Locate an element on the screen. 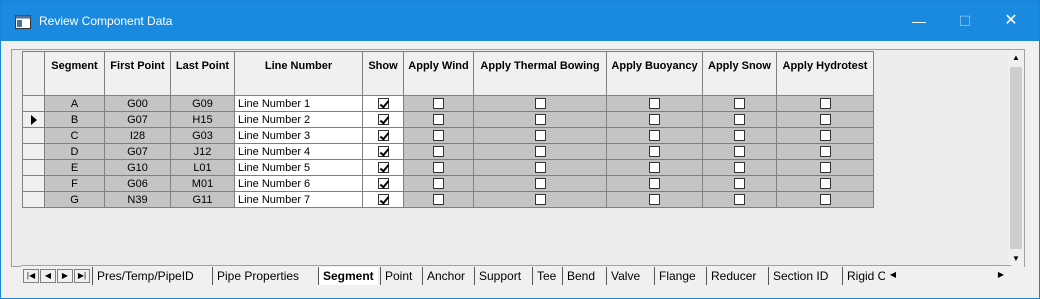 This screenshot has height=299, width=1040. table-row: B G07 H15 Line Number 2 is located at coordinates (448, 119).